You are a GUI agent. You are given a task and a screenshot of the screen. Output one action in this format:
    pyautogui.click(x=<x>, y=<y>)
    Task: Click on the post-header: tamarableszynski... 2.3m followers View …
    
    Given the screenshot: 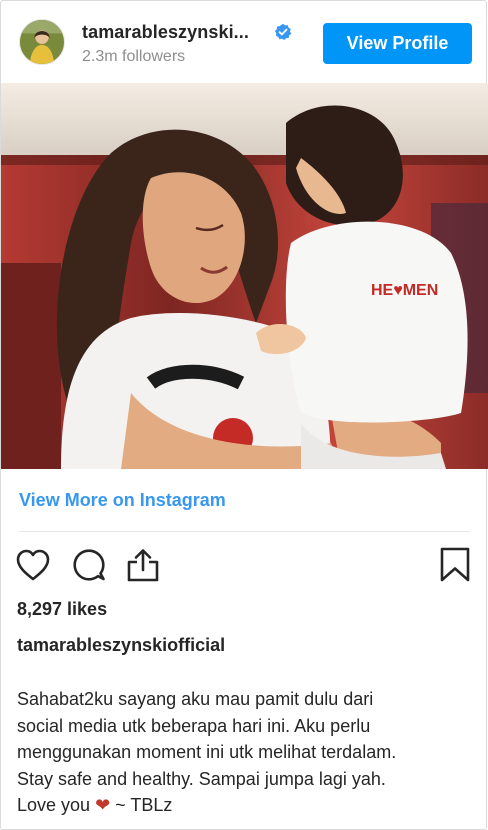 What is the action you would take?
    pyautogui.click(x=244, y=42)
    